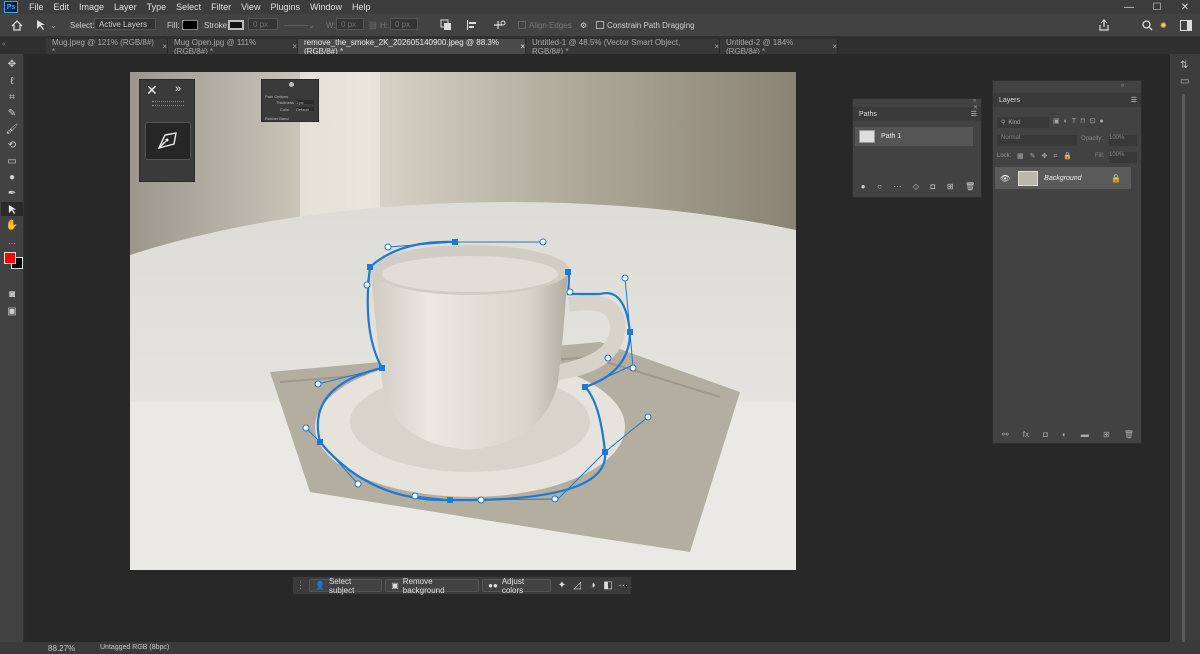 The width and height of the screenshot is (1200, 654). What do you see at coordinates (1095, 122) in the screenshot?
I see `layer-filter-icons: ▣◐T⊓⊡●` at bounding box center [1095, 122].